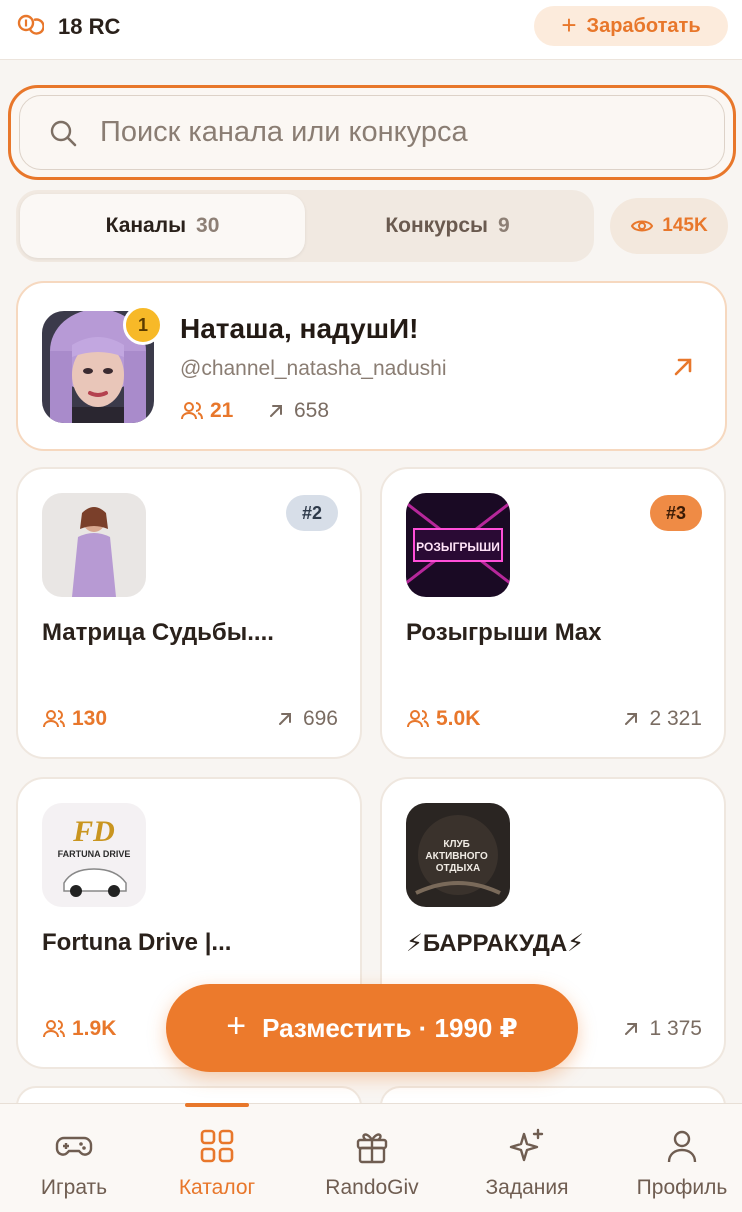 This screenshot has height=1212, width=742. I want to click on shares-count: 1 375, so click(675, 1028).